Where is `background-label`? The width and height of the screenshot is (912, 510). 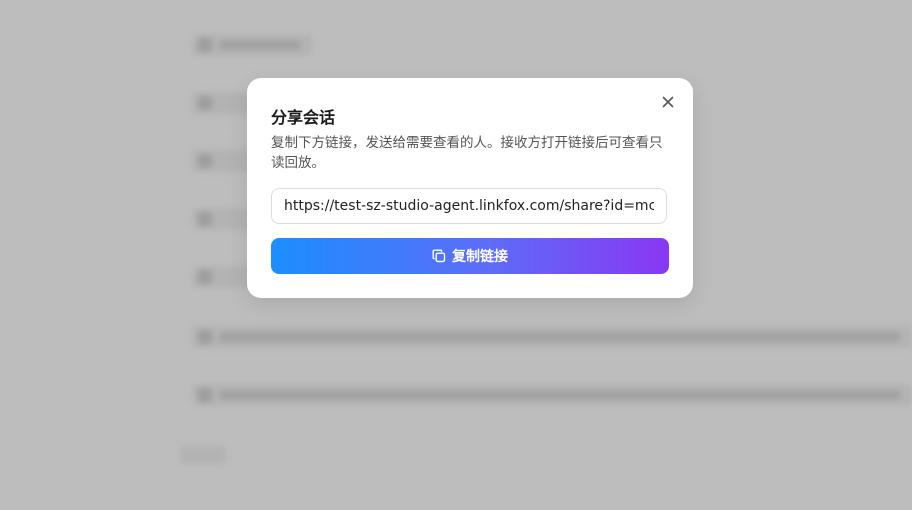
background-label is located at coordinates (203, 455).